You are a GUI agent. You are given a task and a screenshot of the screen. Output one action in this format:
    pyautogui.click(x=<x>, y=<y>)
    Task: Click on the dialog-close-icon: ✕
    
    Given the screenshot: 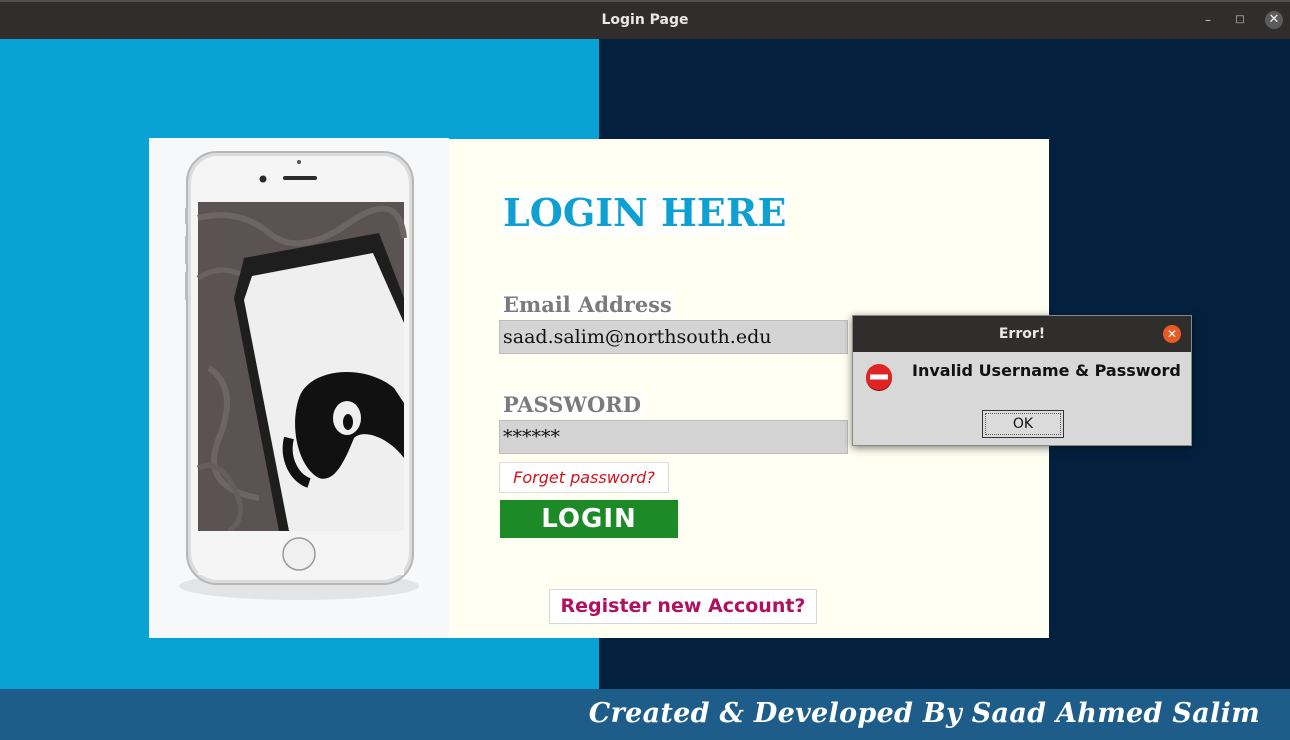 What is the action you would take?
    pyautogui.click(x=1172, y=334)
    